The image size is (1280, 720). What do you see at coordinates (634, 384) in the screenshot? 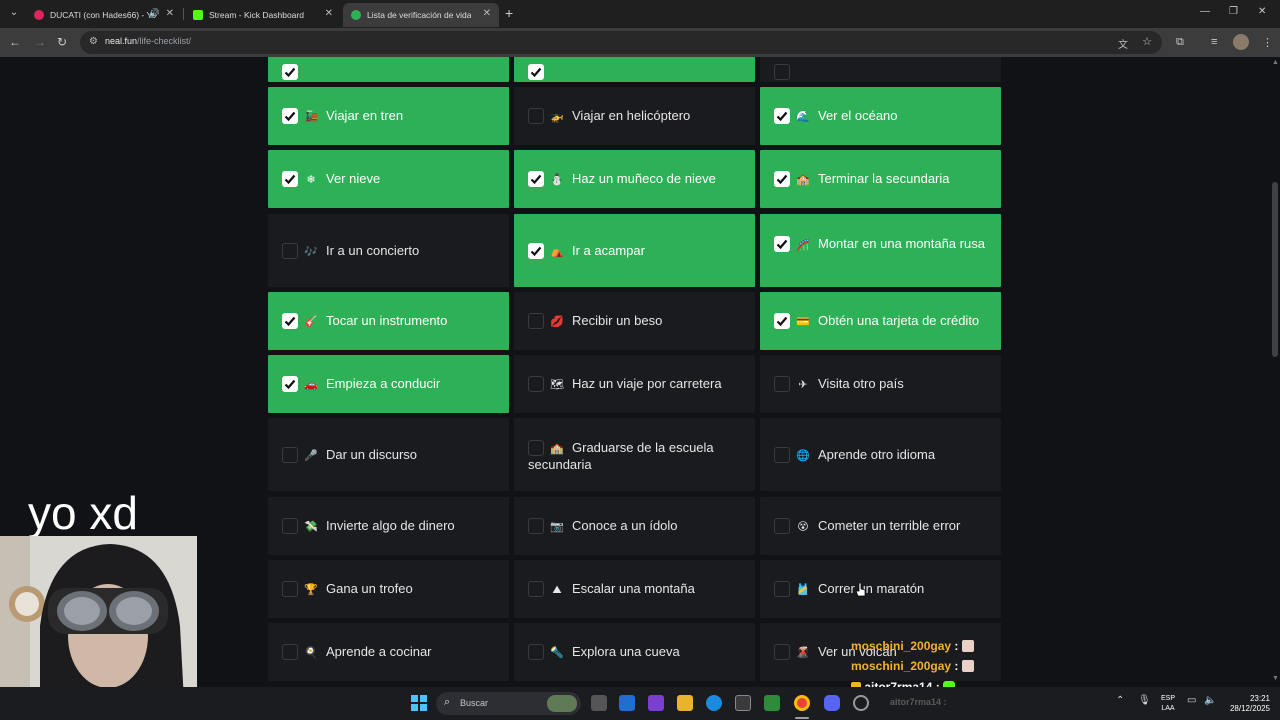
I see `checklist-item: 🗺 Haz un viaje por carretera` at bounding box center [634, 384].